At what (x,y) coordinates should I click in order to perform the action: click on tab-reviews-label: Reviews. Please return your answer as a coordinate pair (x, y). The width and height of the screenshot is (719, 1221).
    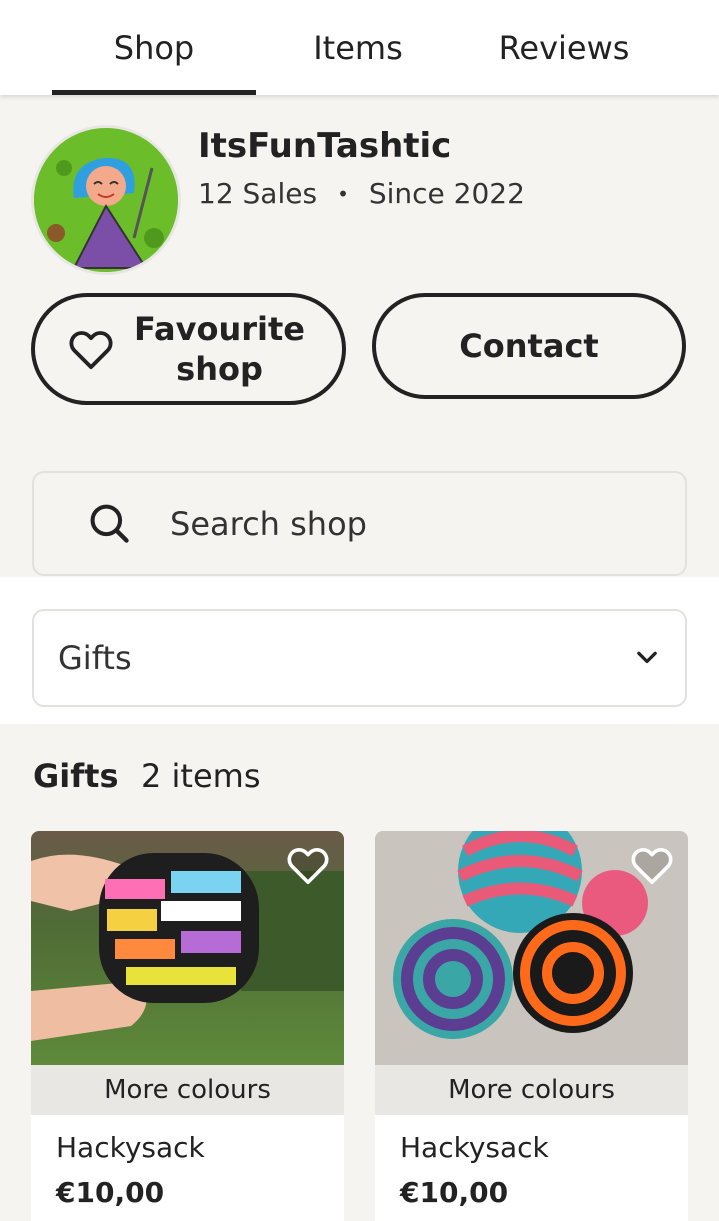
    Looking at the image, I should click on (564, 47).